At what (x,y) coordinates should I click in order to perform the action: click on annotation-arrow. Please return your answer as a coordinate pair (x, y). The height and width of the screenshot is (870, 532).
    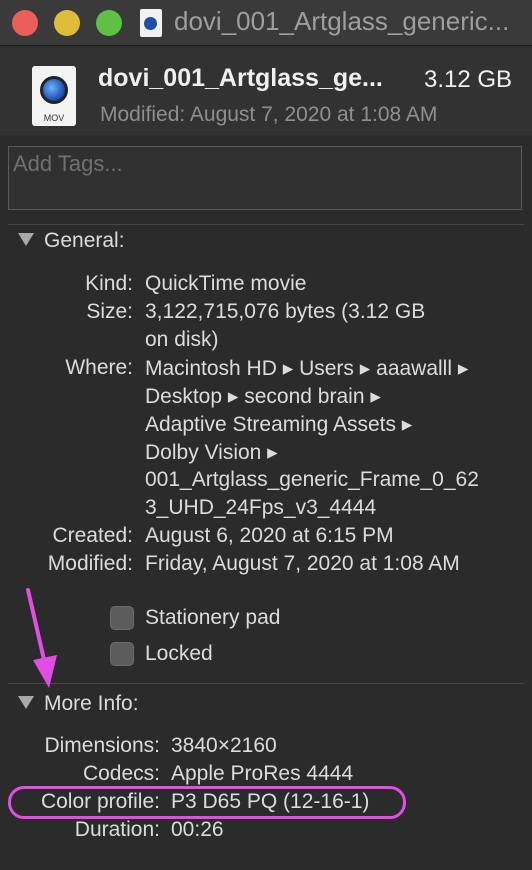
    Looking at the image, I should click on (41, 638).